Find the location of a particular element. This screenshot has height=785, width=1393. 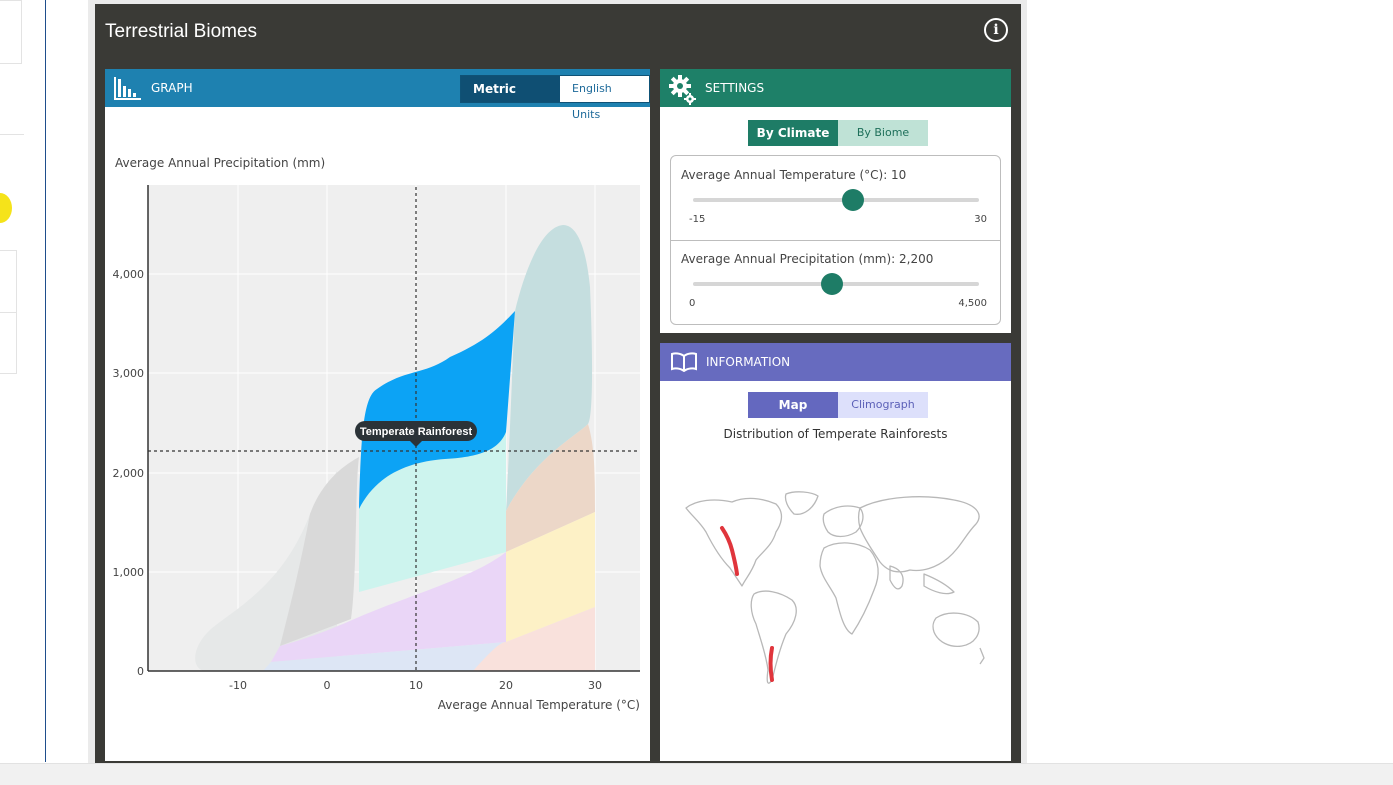

view-toggle: Map Climograph is located at coordinates (838, 405).